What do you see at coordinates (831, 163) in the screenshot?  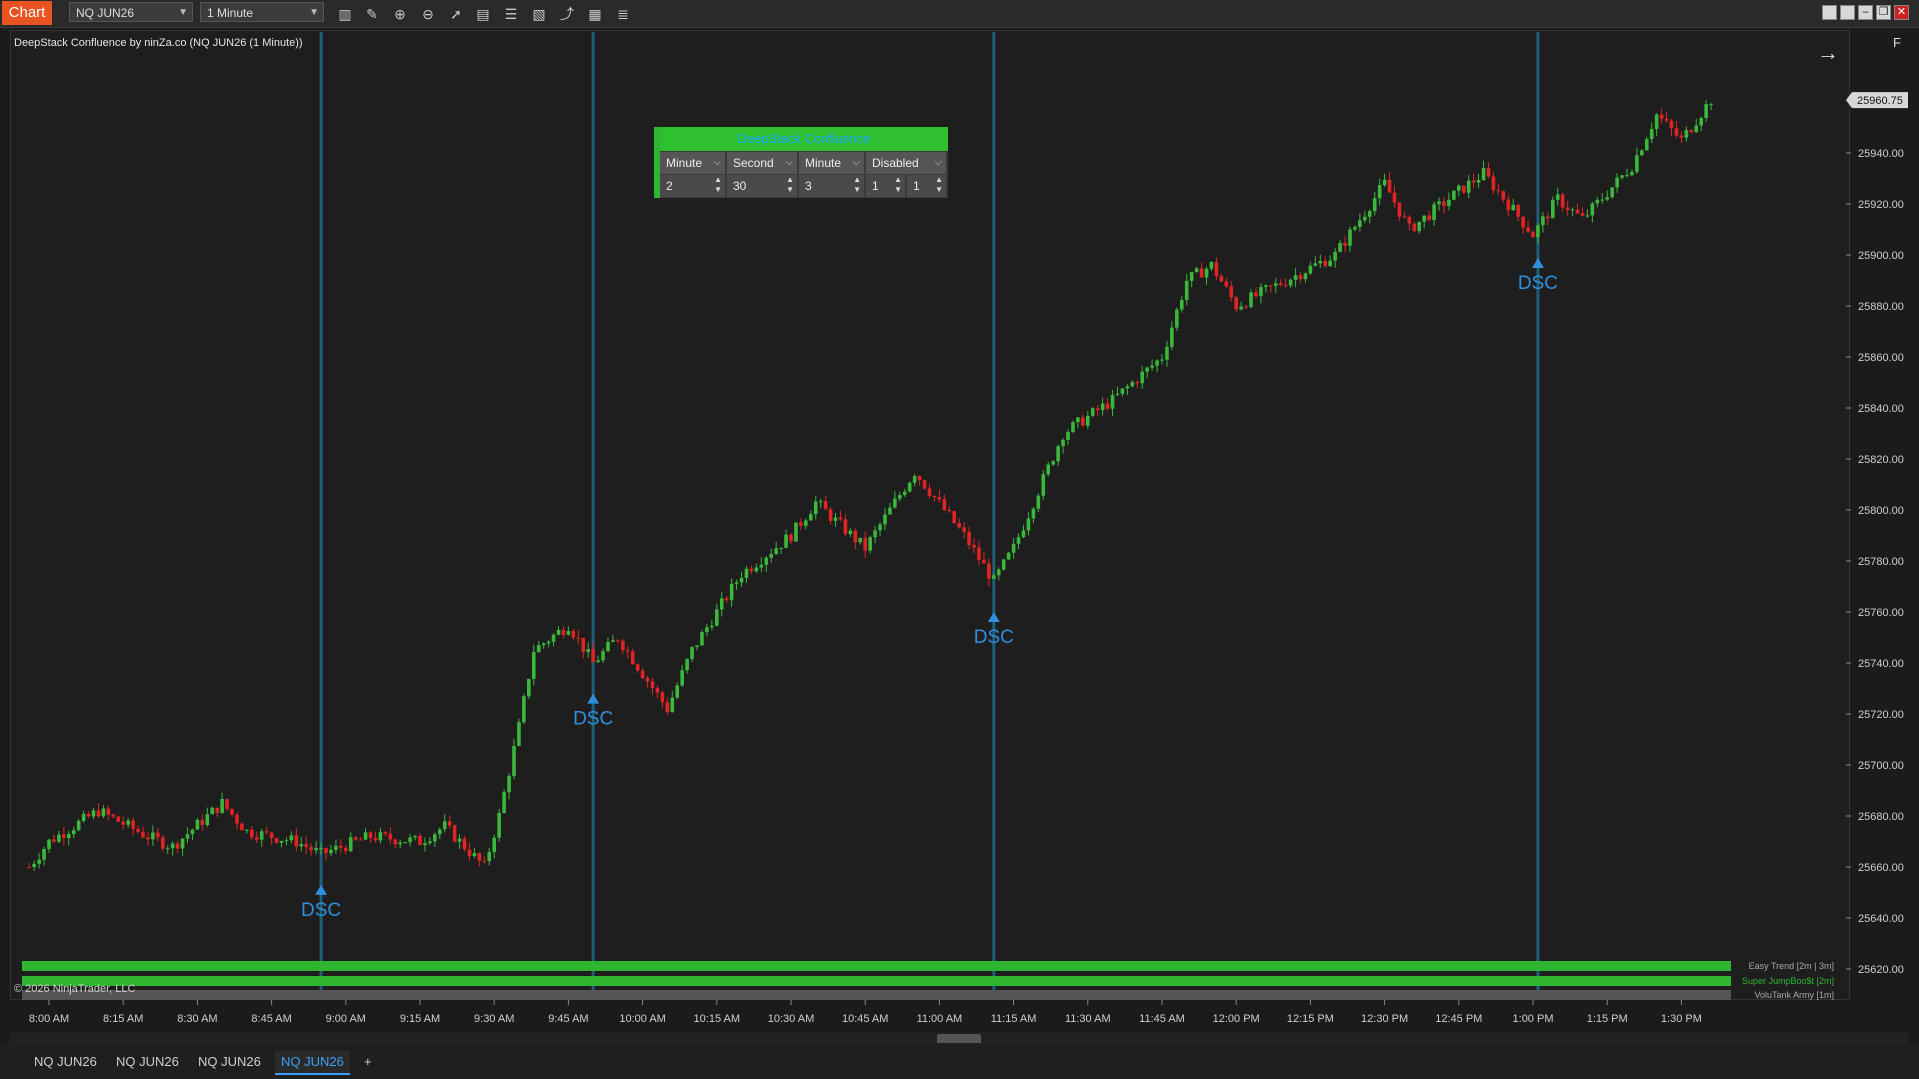 I see `dsc-timeframe3-select: Minute ⌵` at bounding box center [831, 163].